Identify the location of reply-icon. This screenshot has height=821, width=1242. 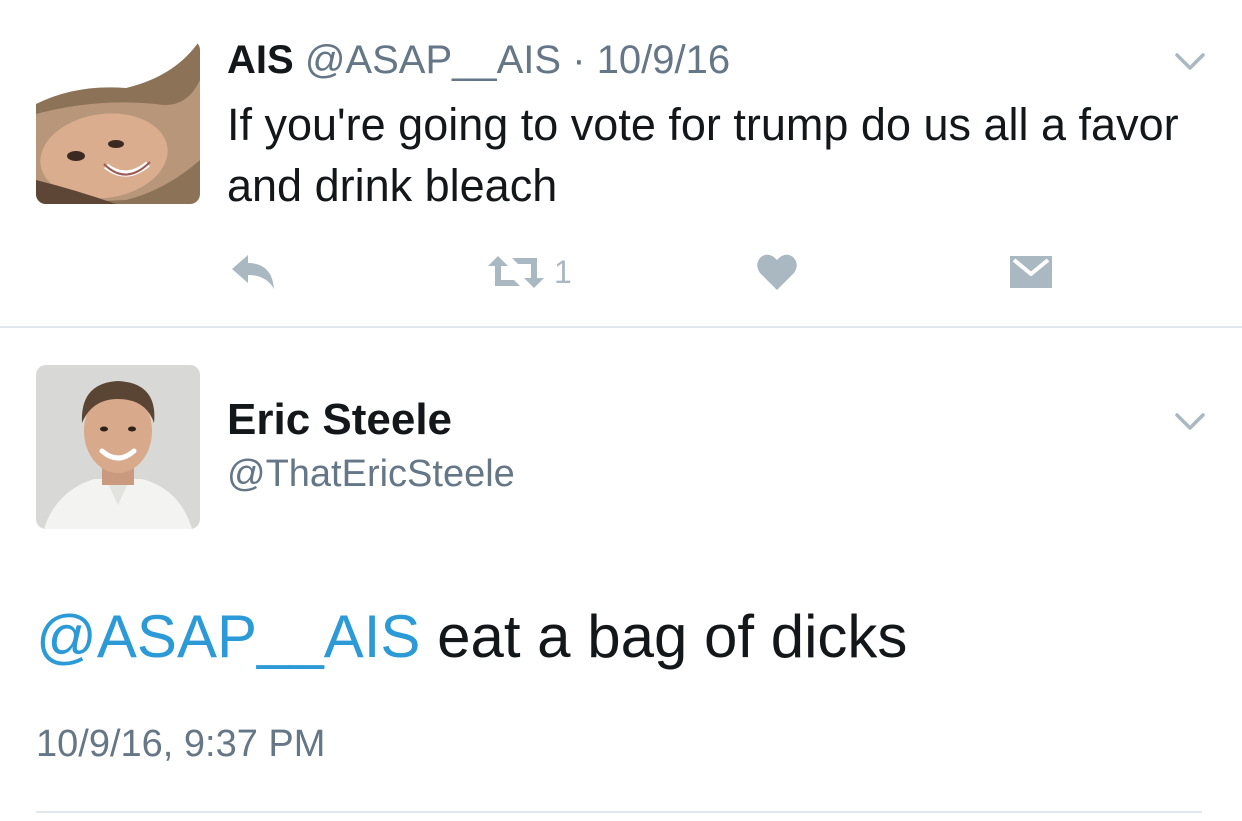
(253, 272).